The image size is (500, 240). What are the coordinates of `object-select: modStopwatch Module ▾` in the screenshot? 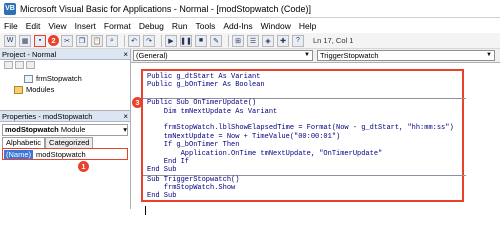 It's located at (65, 130).